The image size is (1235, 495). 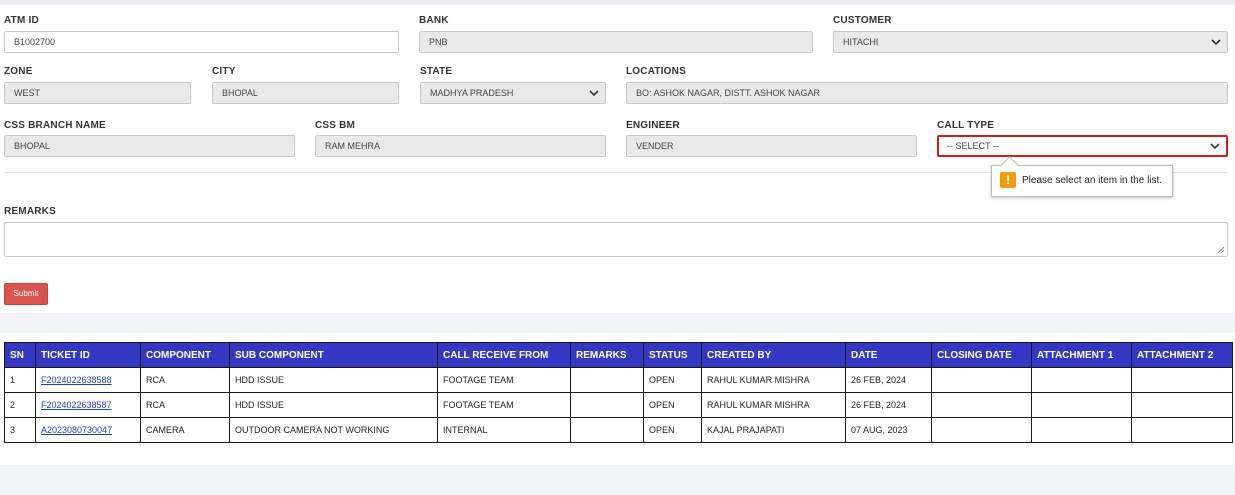 What do you see at coordinates (656, 71) in the screenshot?
I see `locations-label: LOCATIONS` at bounding box center [656, 71].